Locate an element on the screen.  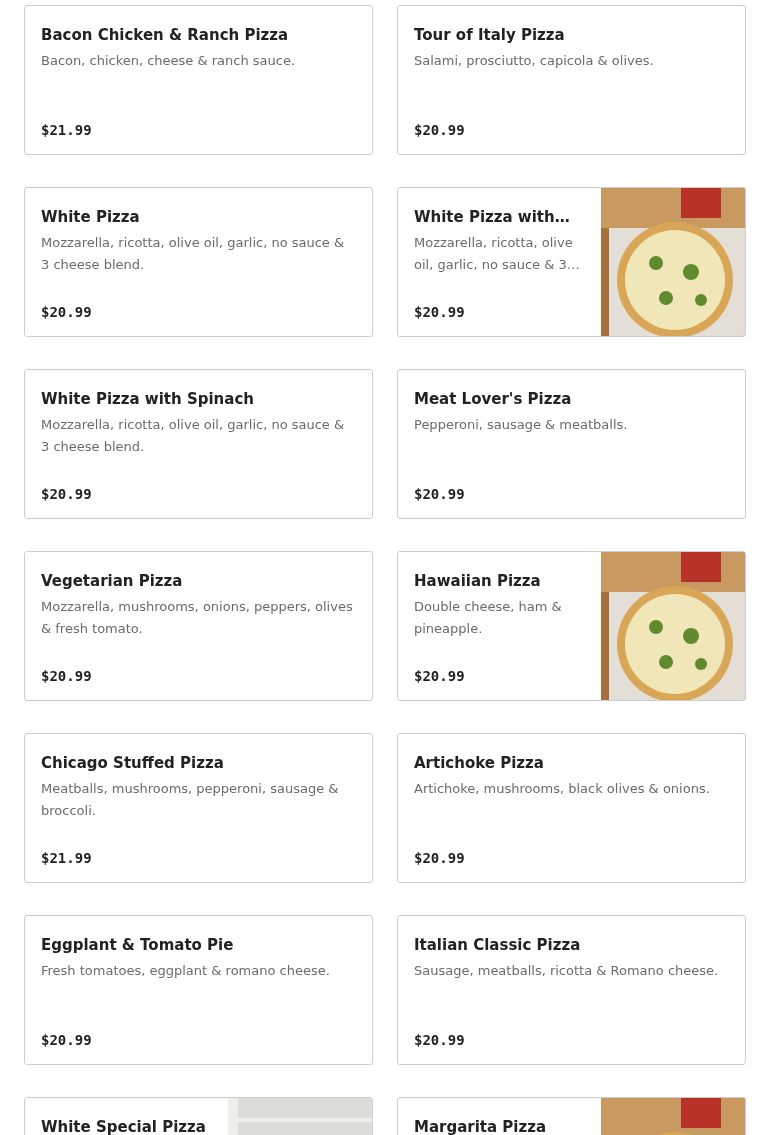
item-description: Artichoke, mushrooms, black olives & onions. is located at coordinates (562, 789).